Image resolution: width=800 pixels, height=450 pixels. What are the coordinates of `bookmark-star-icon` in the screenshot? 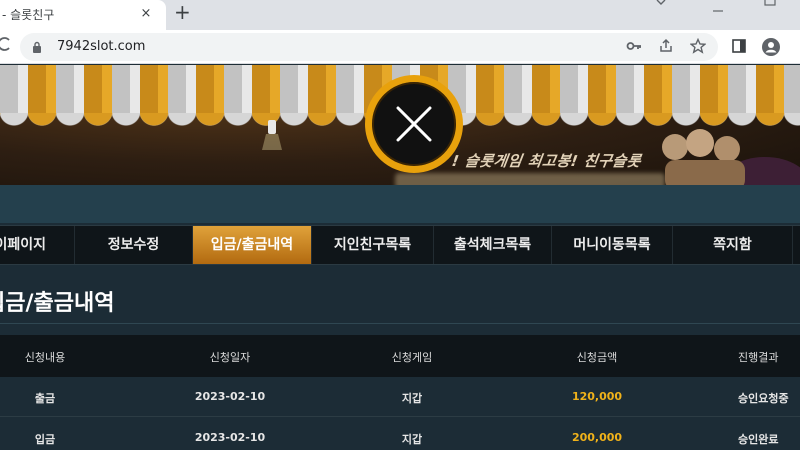 It's located at (698, 47).